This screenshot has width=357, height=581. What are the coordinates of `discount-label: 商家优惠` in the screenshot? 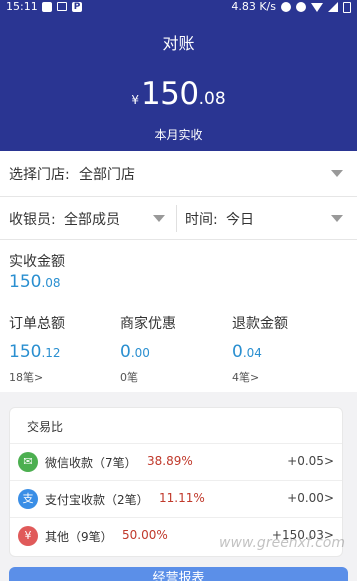 It's located at (148, 324).